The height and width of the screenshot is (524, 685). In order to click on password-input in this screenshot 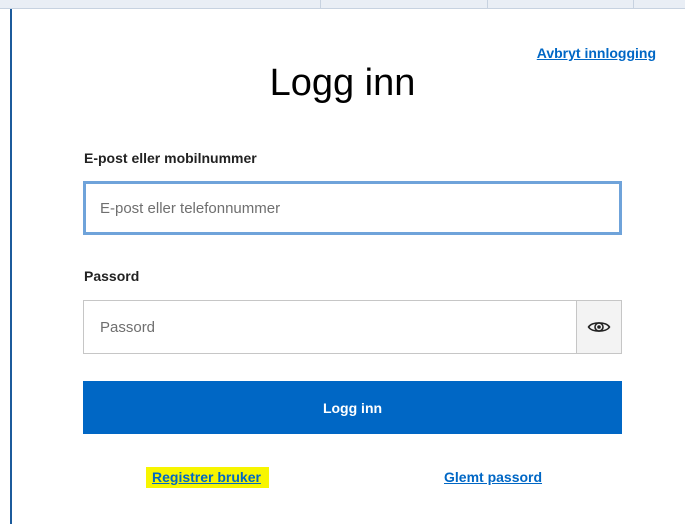, I will do `click(329, 327)`.